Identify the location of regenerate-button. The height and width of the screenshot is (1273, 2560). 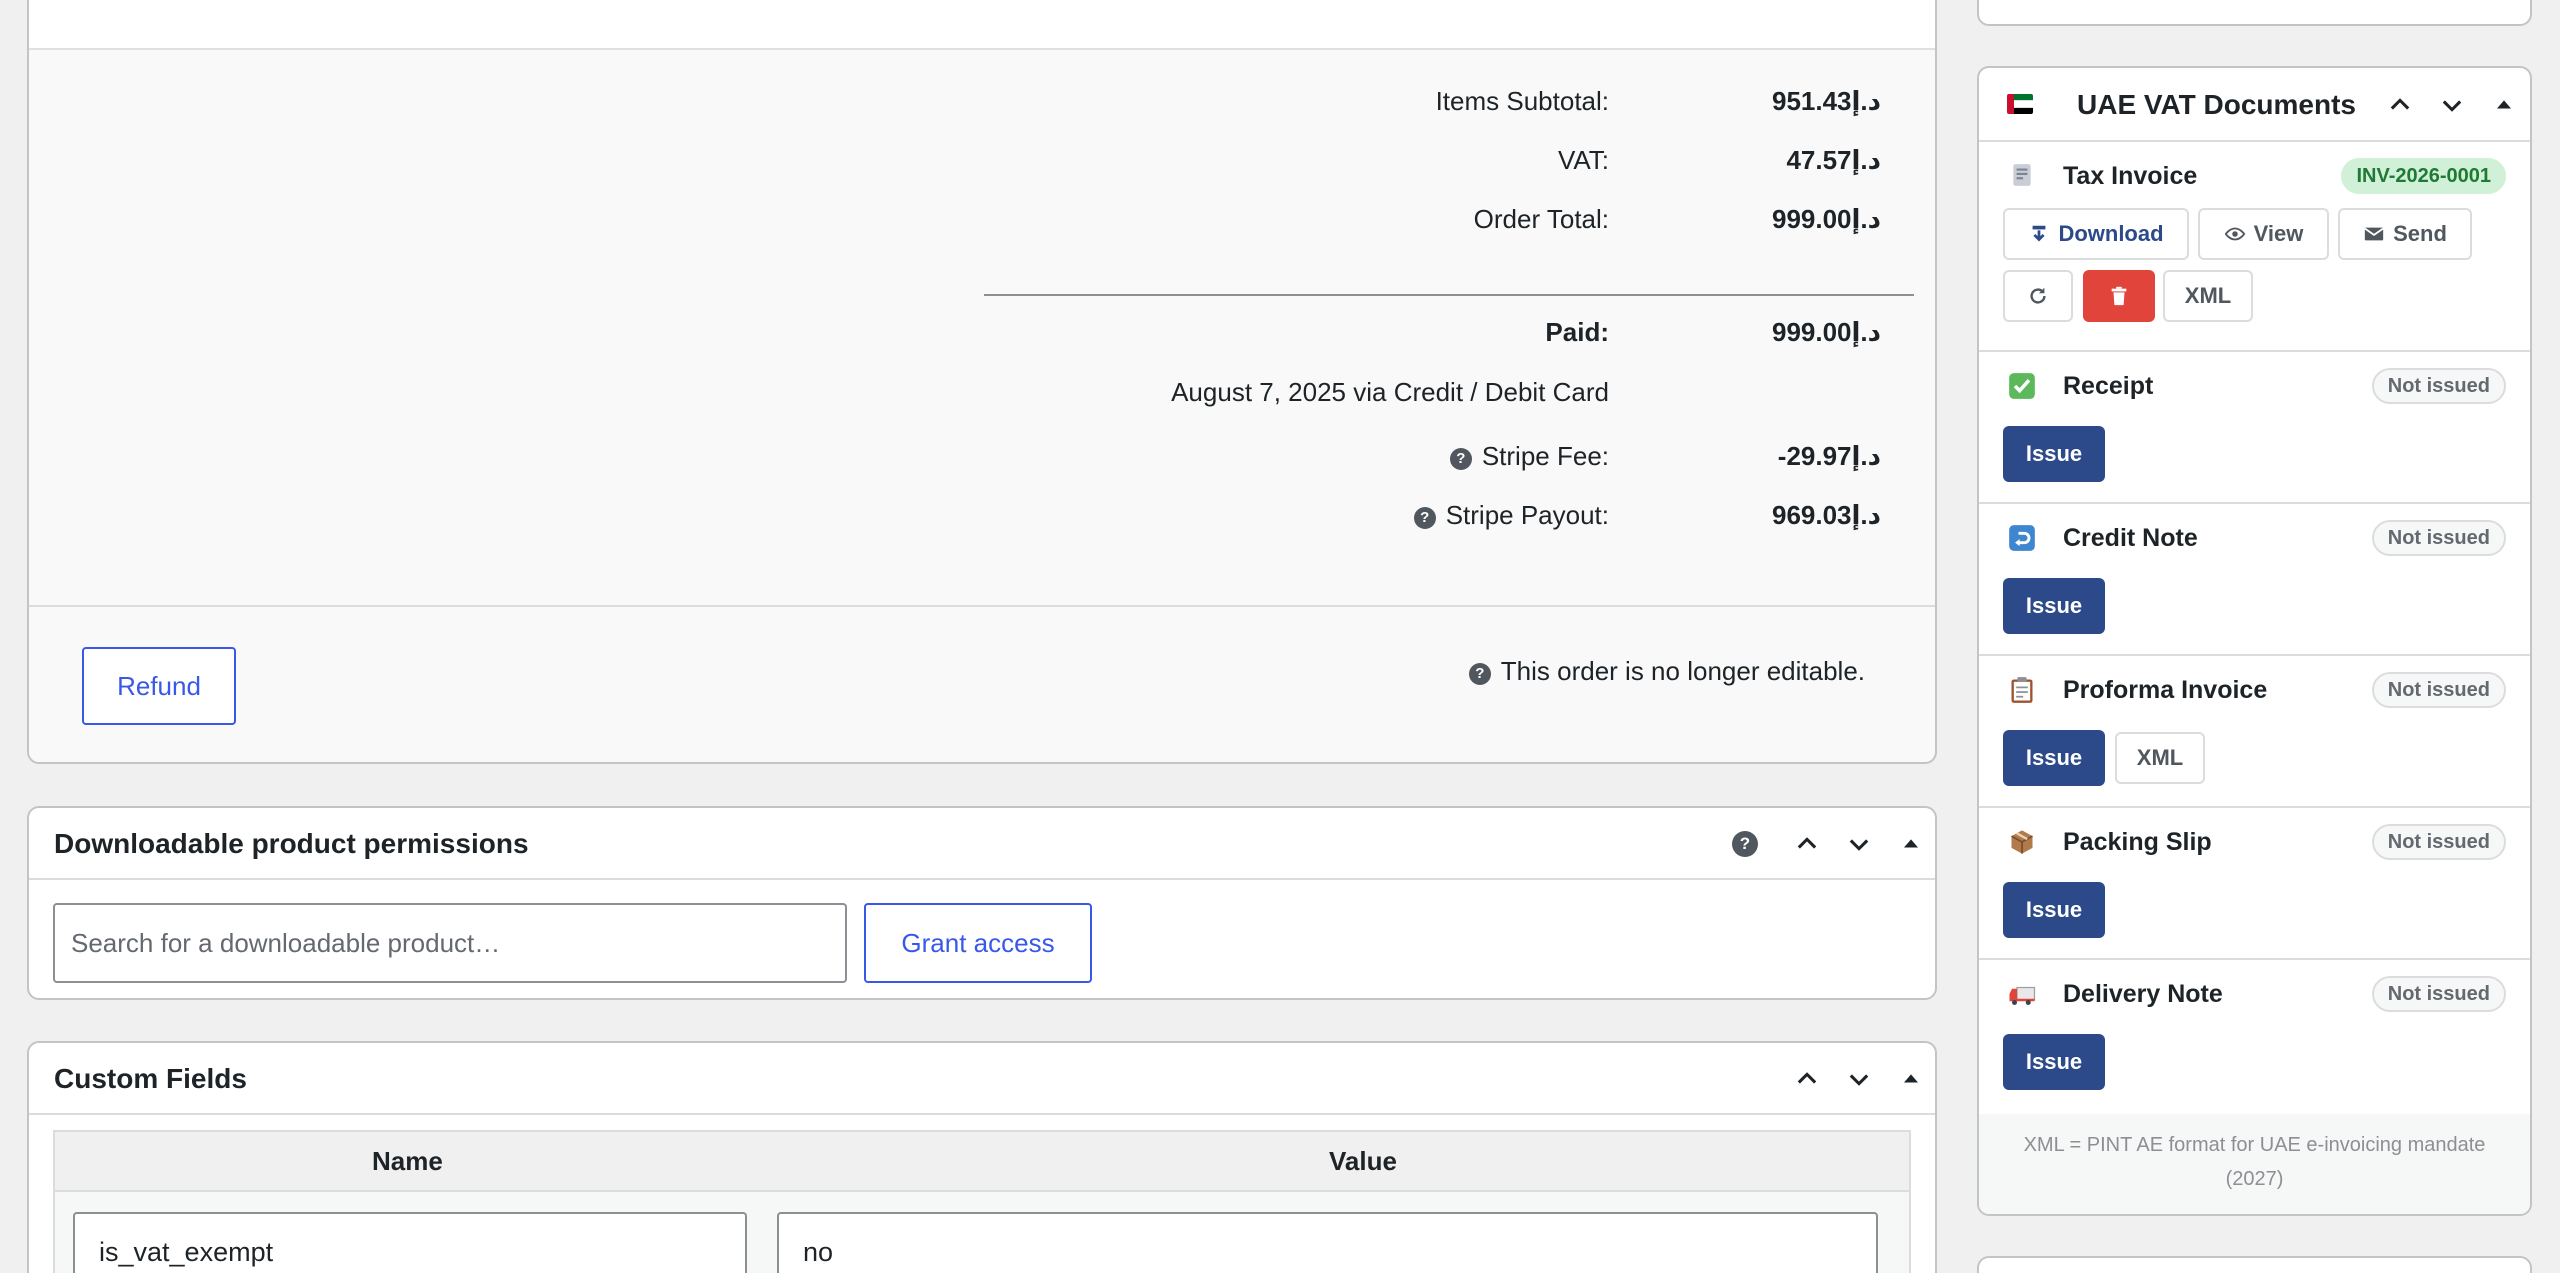
(2038, 296).